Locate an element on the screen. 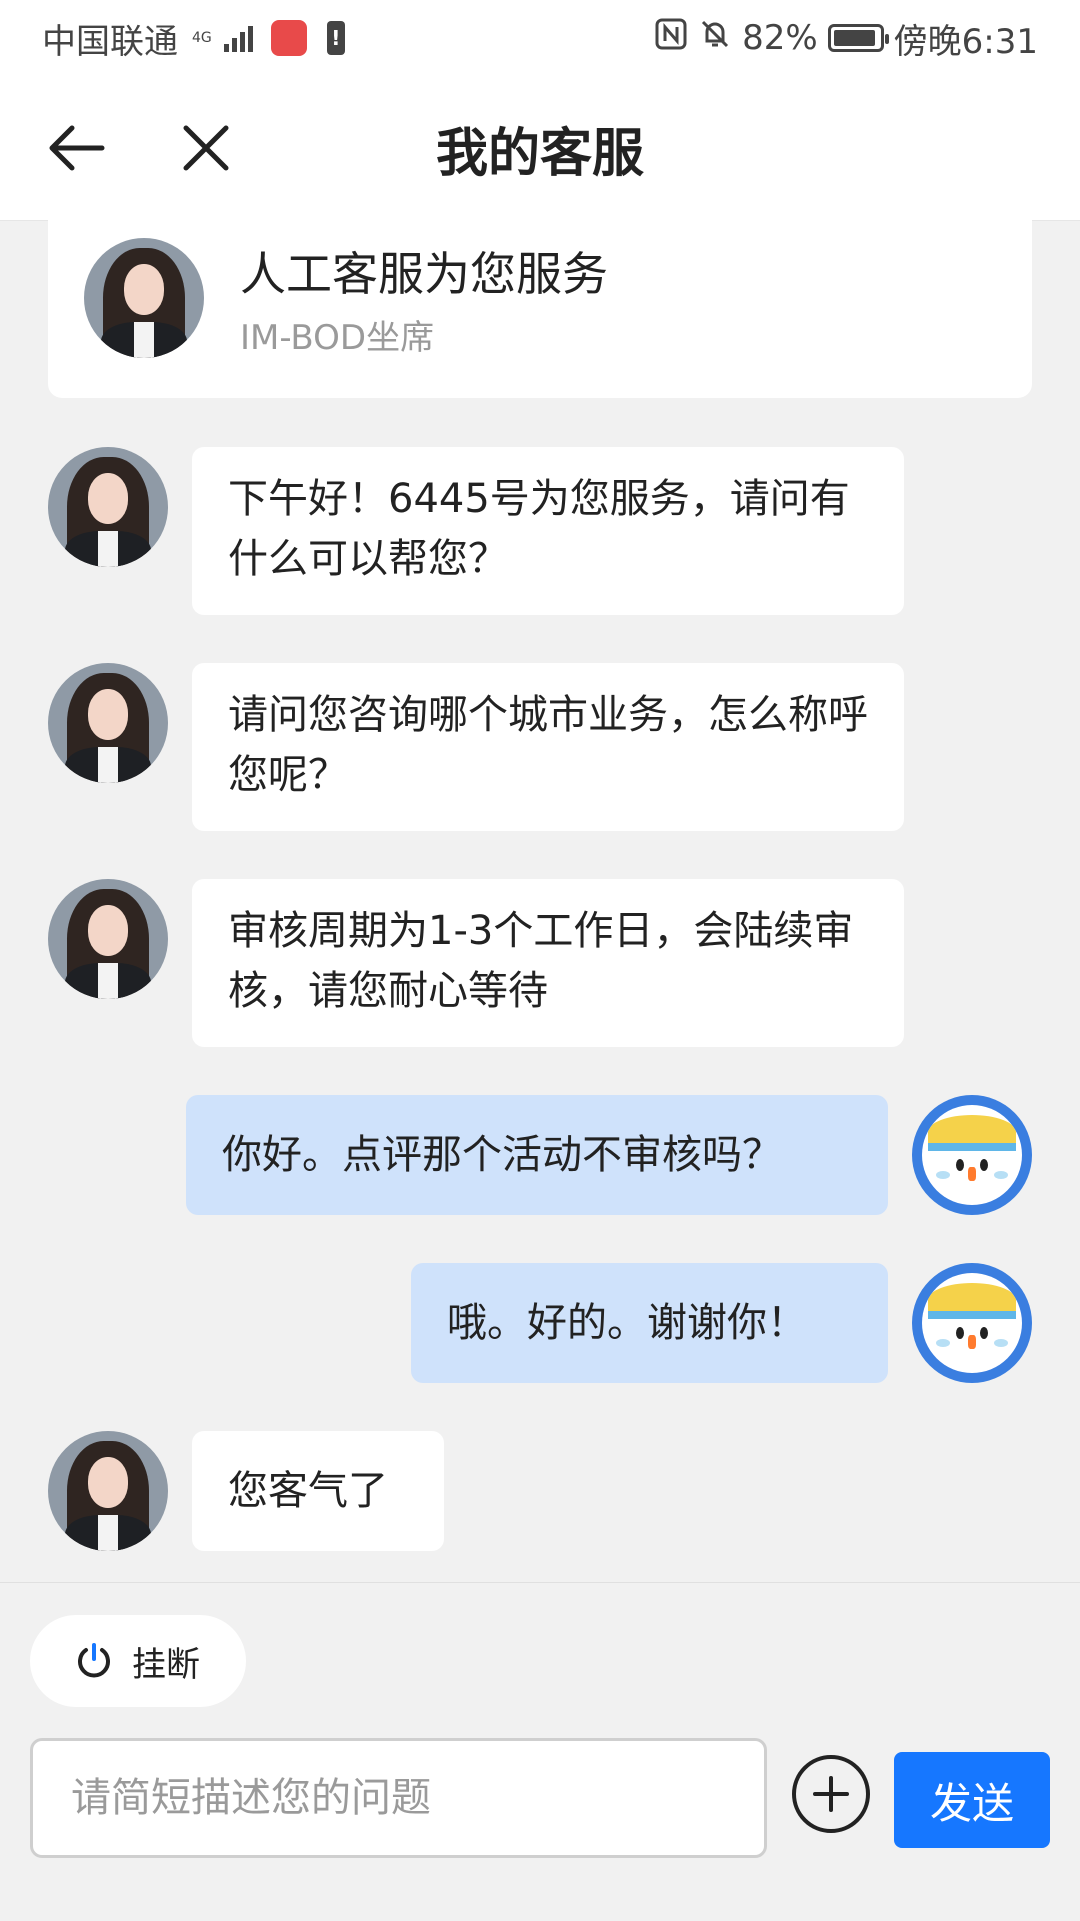 The width and height of the screenshot is (1080, 1921). plus-icon is located at coordinates (831, 1794).